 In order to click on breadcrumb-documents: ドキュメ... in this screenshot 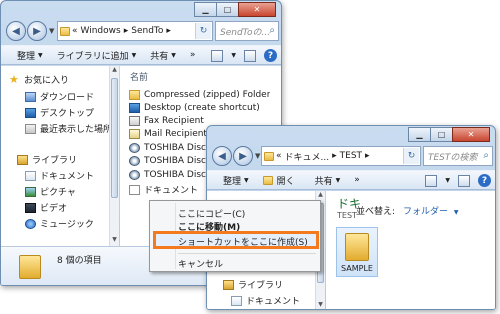, I will do `click(307, 156)`.